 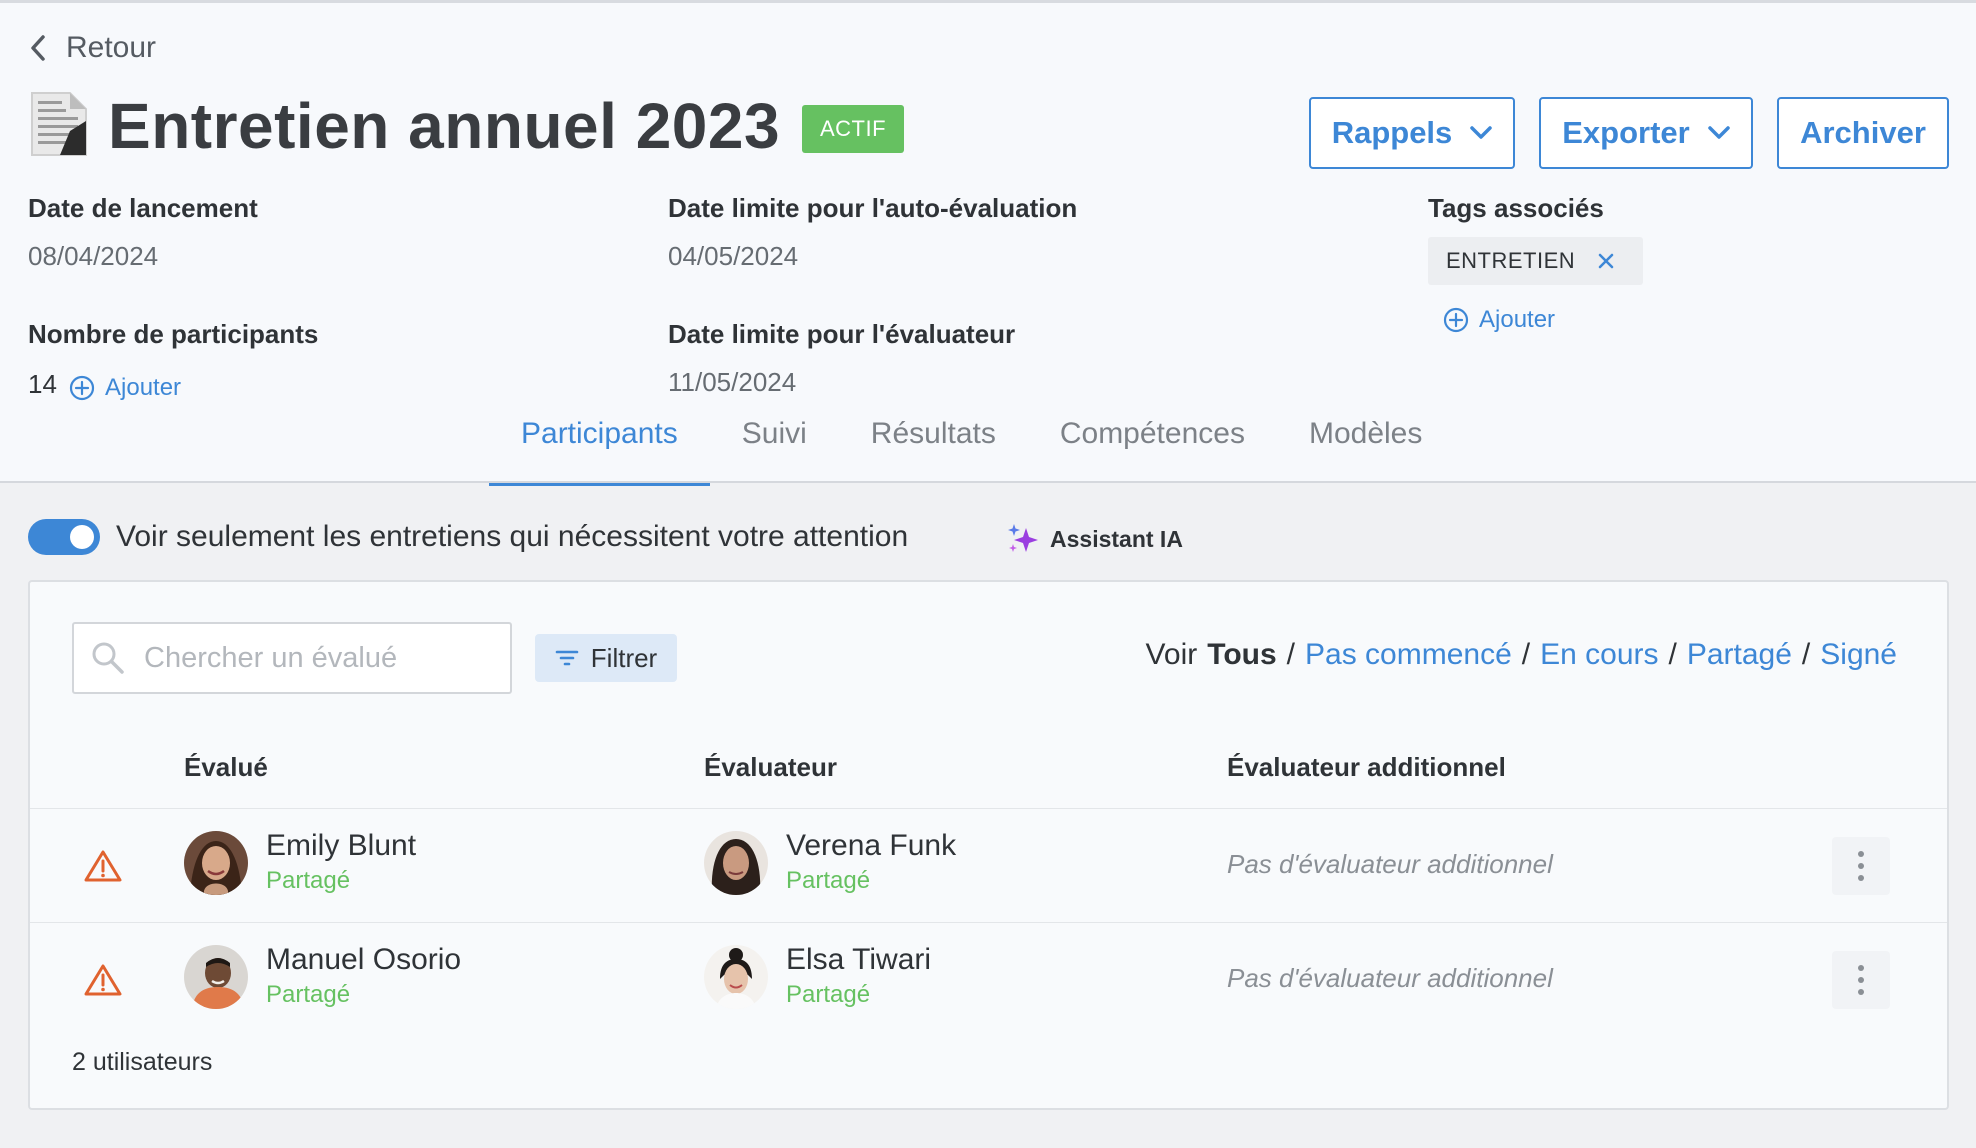 I want to click on archive-button: Archiver, so click(x=1863, y=133).